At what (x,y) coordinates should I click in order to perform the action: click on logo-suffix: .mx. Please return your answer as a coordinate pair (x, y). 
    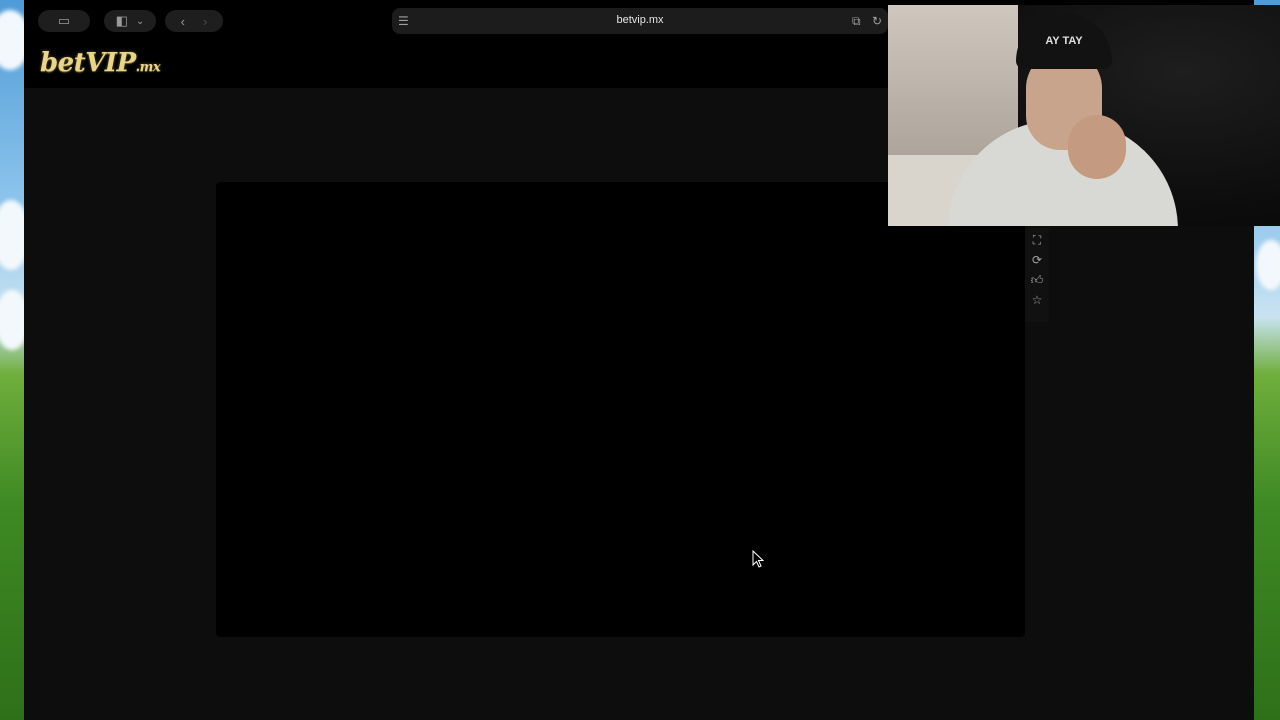
    Looking at the image, I should click on (148, 67).